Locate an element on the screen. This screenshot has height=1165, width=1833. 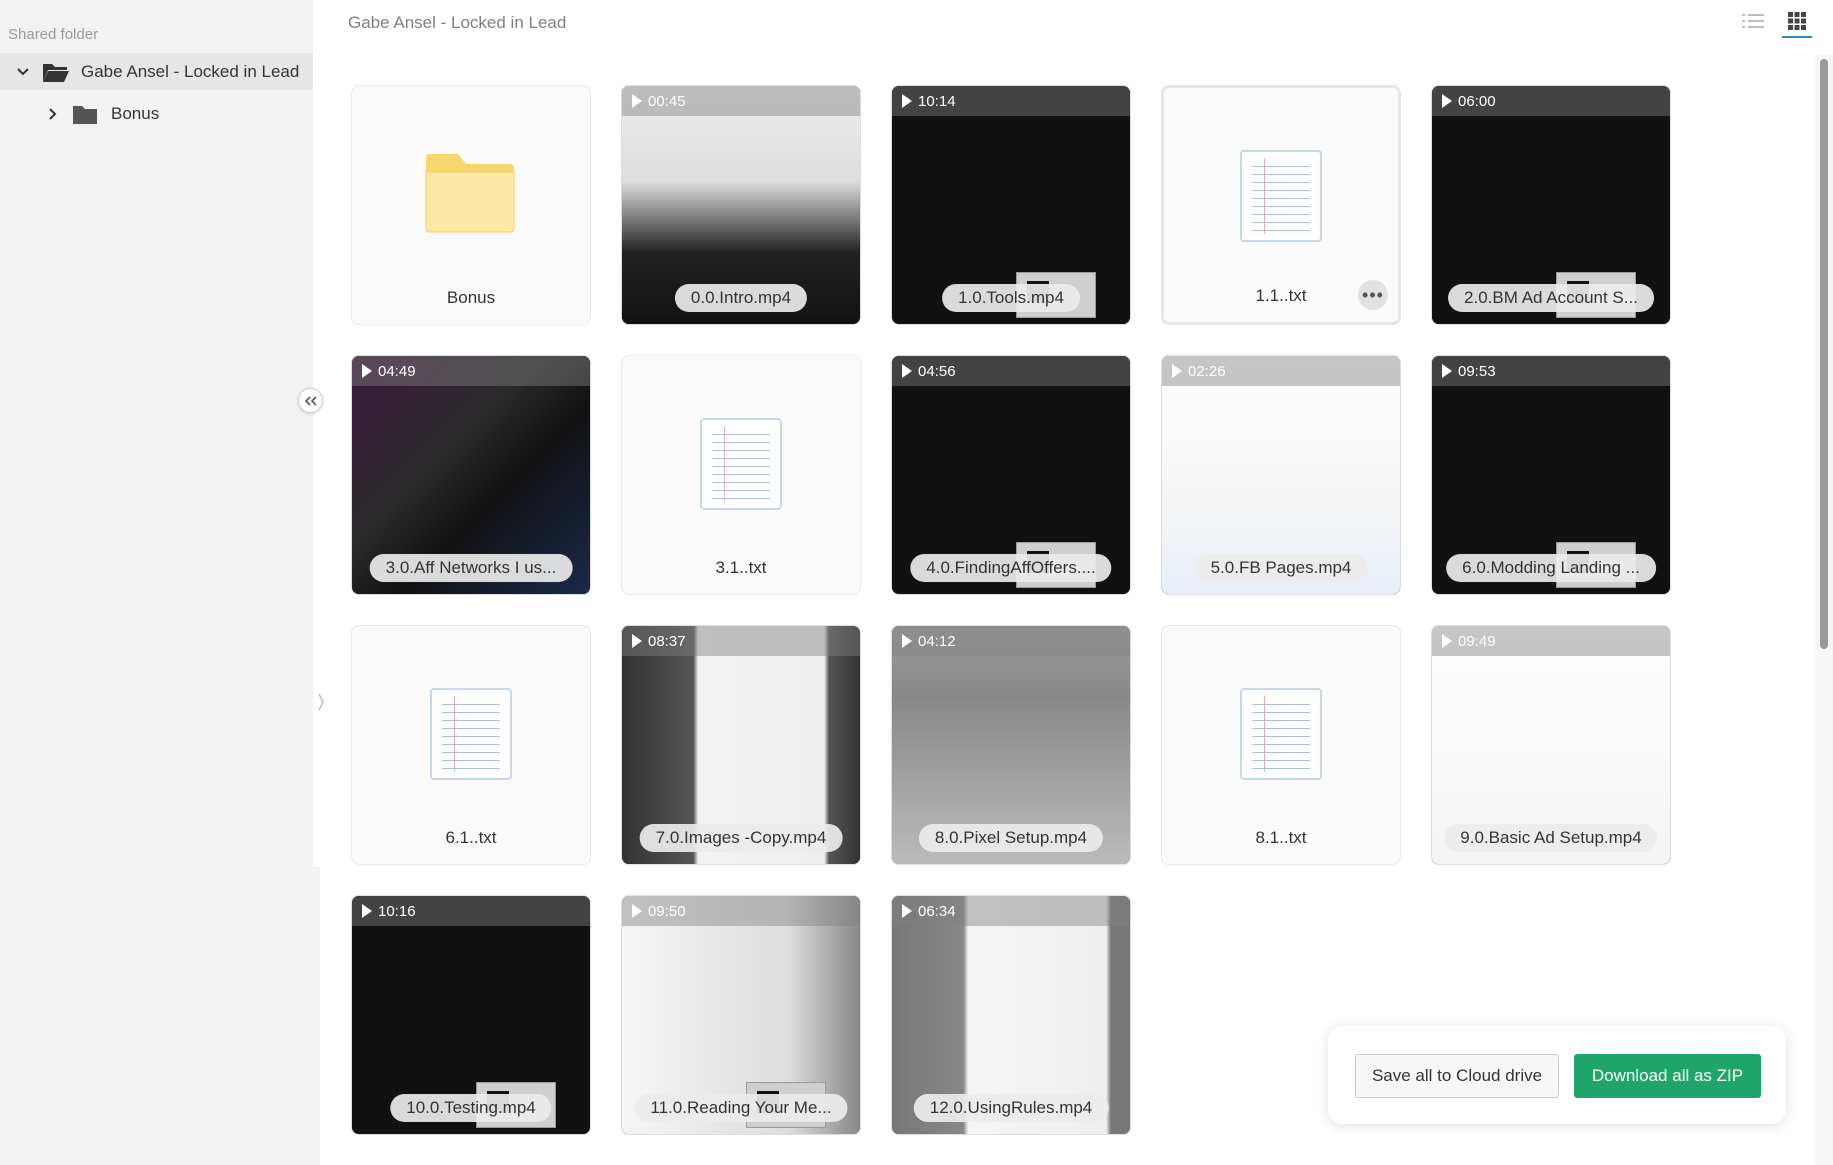
tile-filename: 12.0.UsingRules.mp4 is located at coordinates (1011, 1108).